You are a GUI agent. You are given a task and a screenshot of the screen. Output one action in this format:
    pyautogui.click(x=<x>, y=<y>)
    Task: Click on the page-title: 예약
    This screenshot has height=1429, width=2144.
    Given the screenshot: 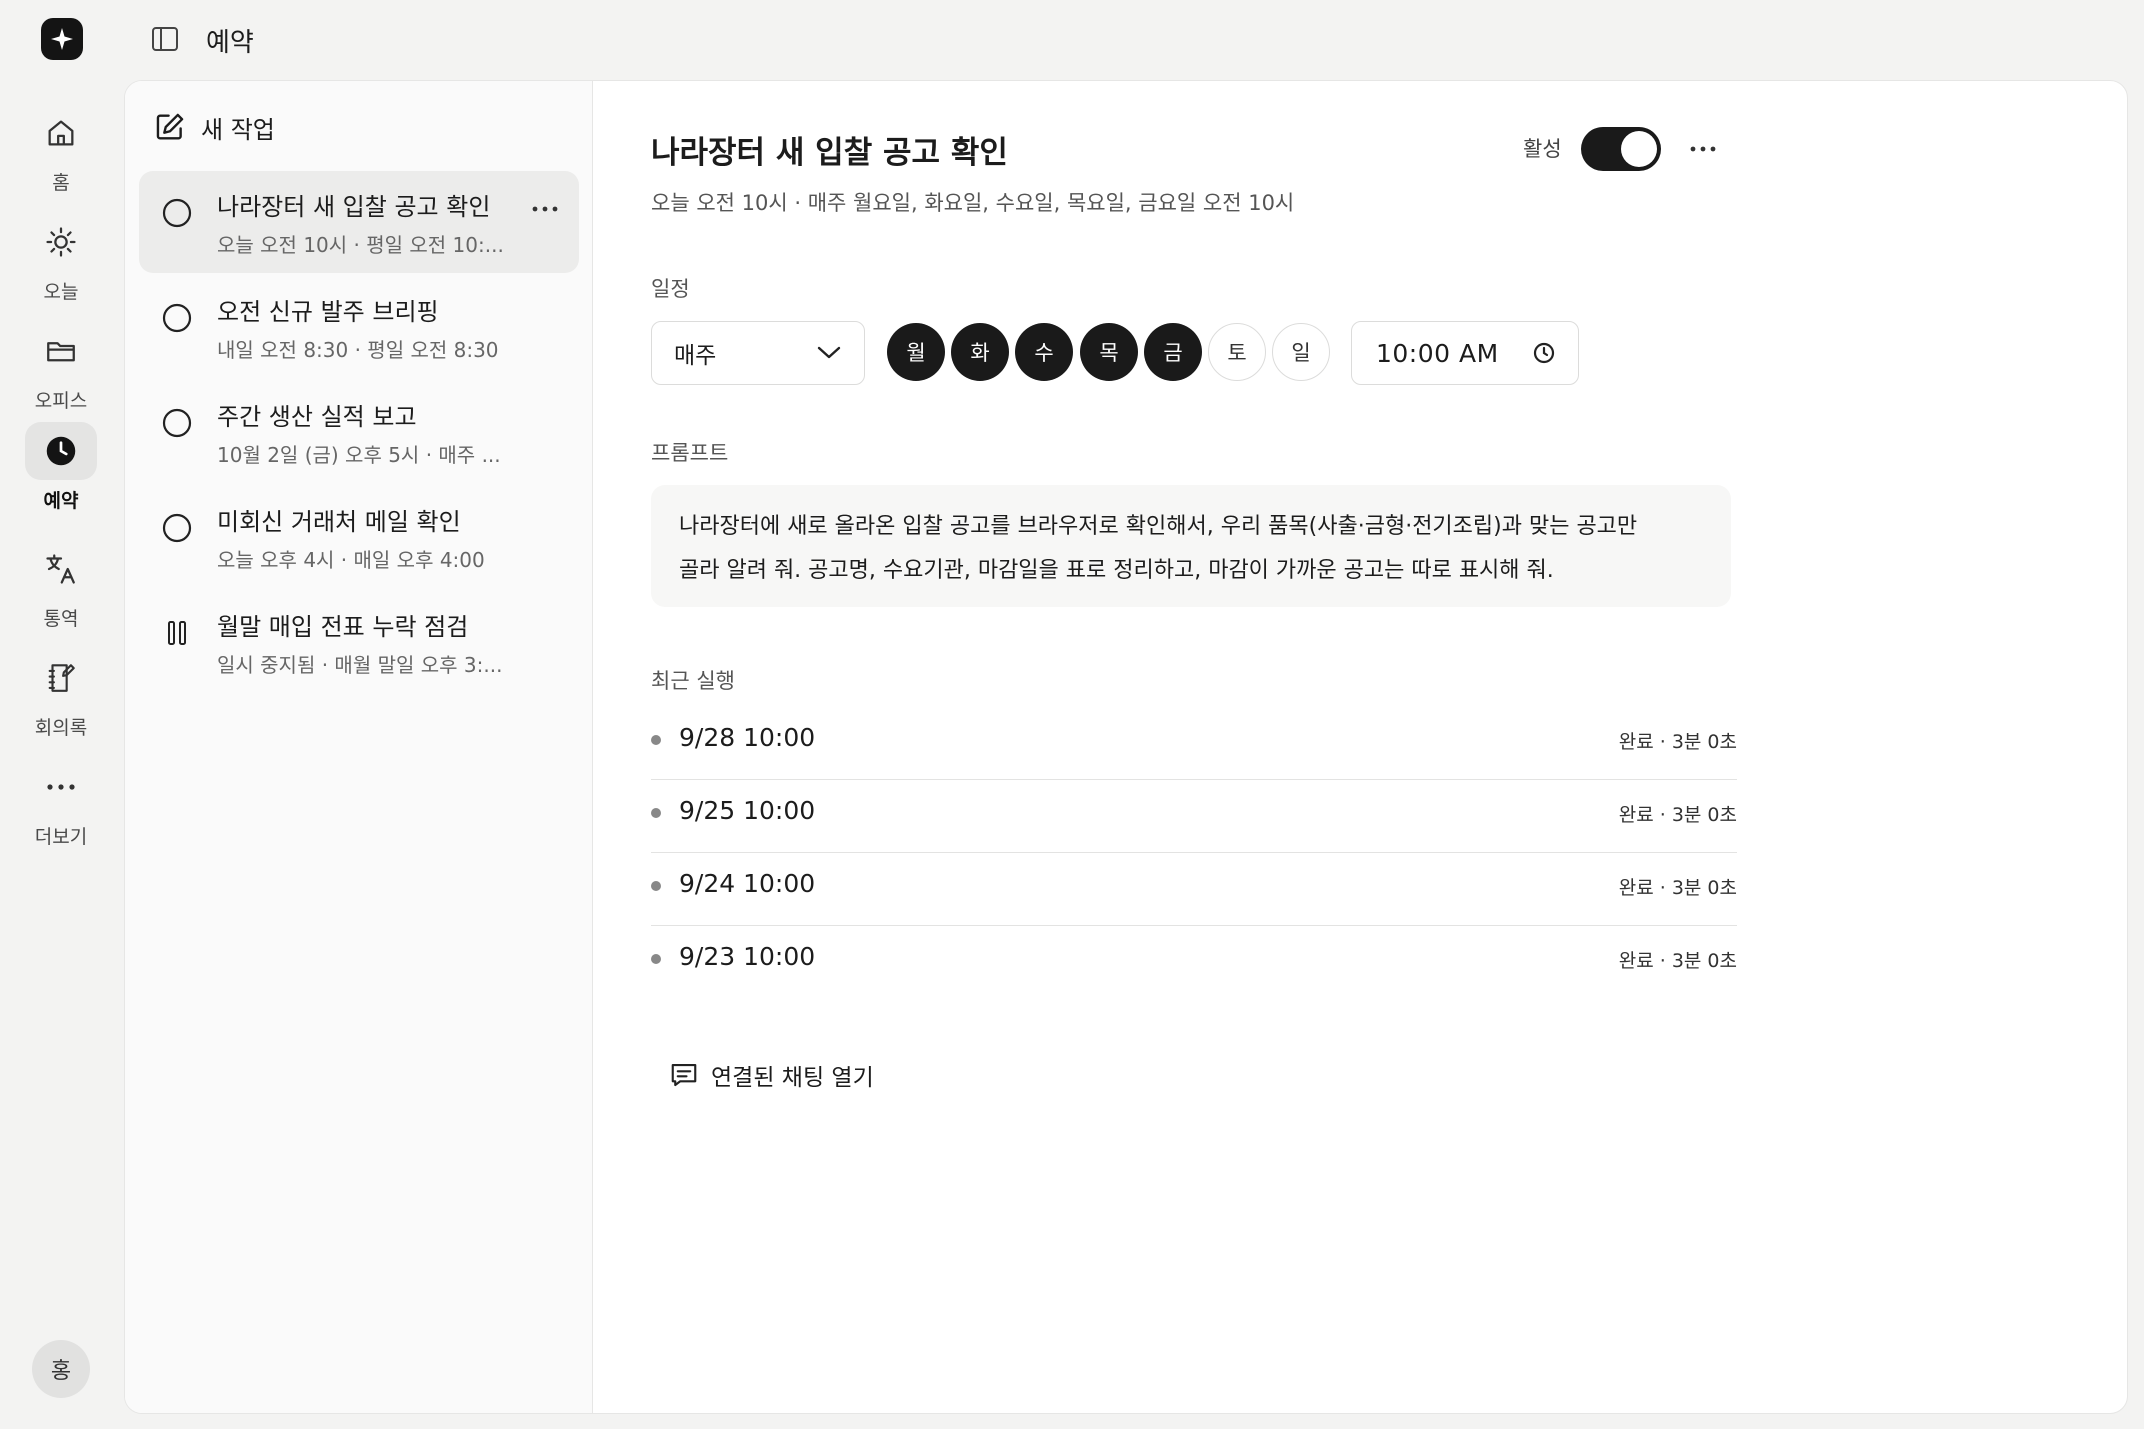 What is the action you would take?
    pyautogui.click(x=230, y=43)
    